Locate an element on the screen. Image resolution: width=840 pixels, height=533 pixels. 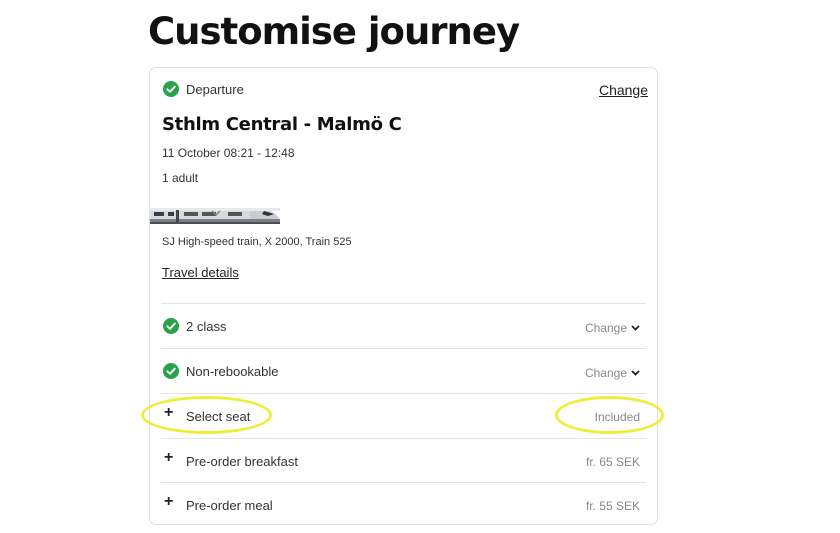
change-ticket-type-button: Change is located at coordinates (612, 372).